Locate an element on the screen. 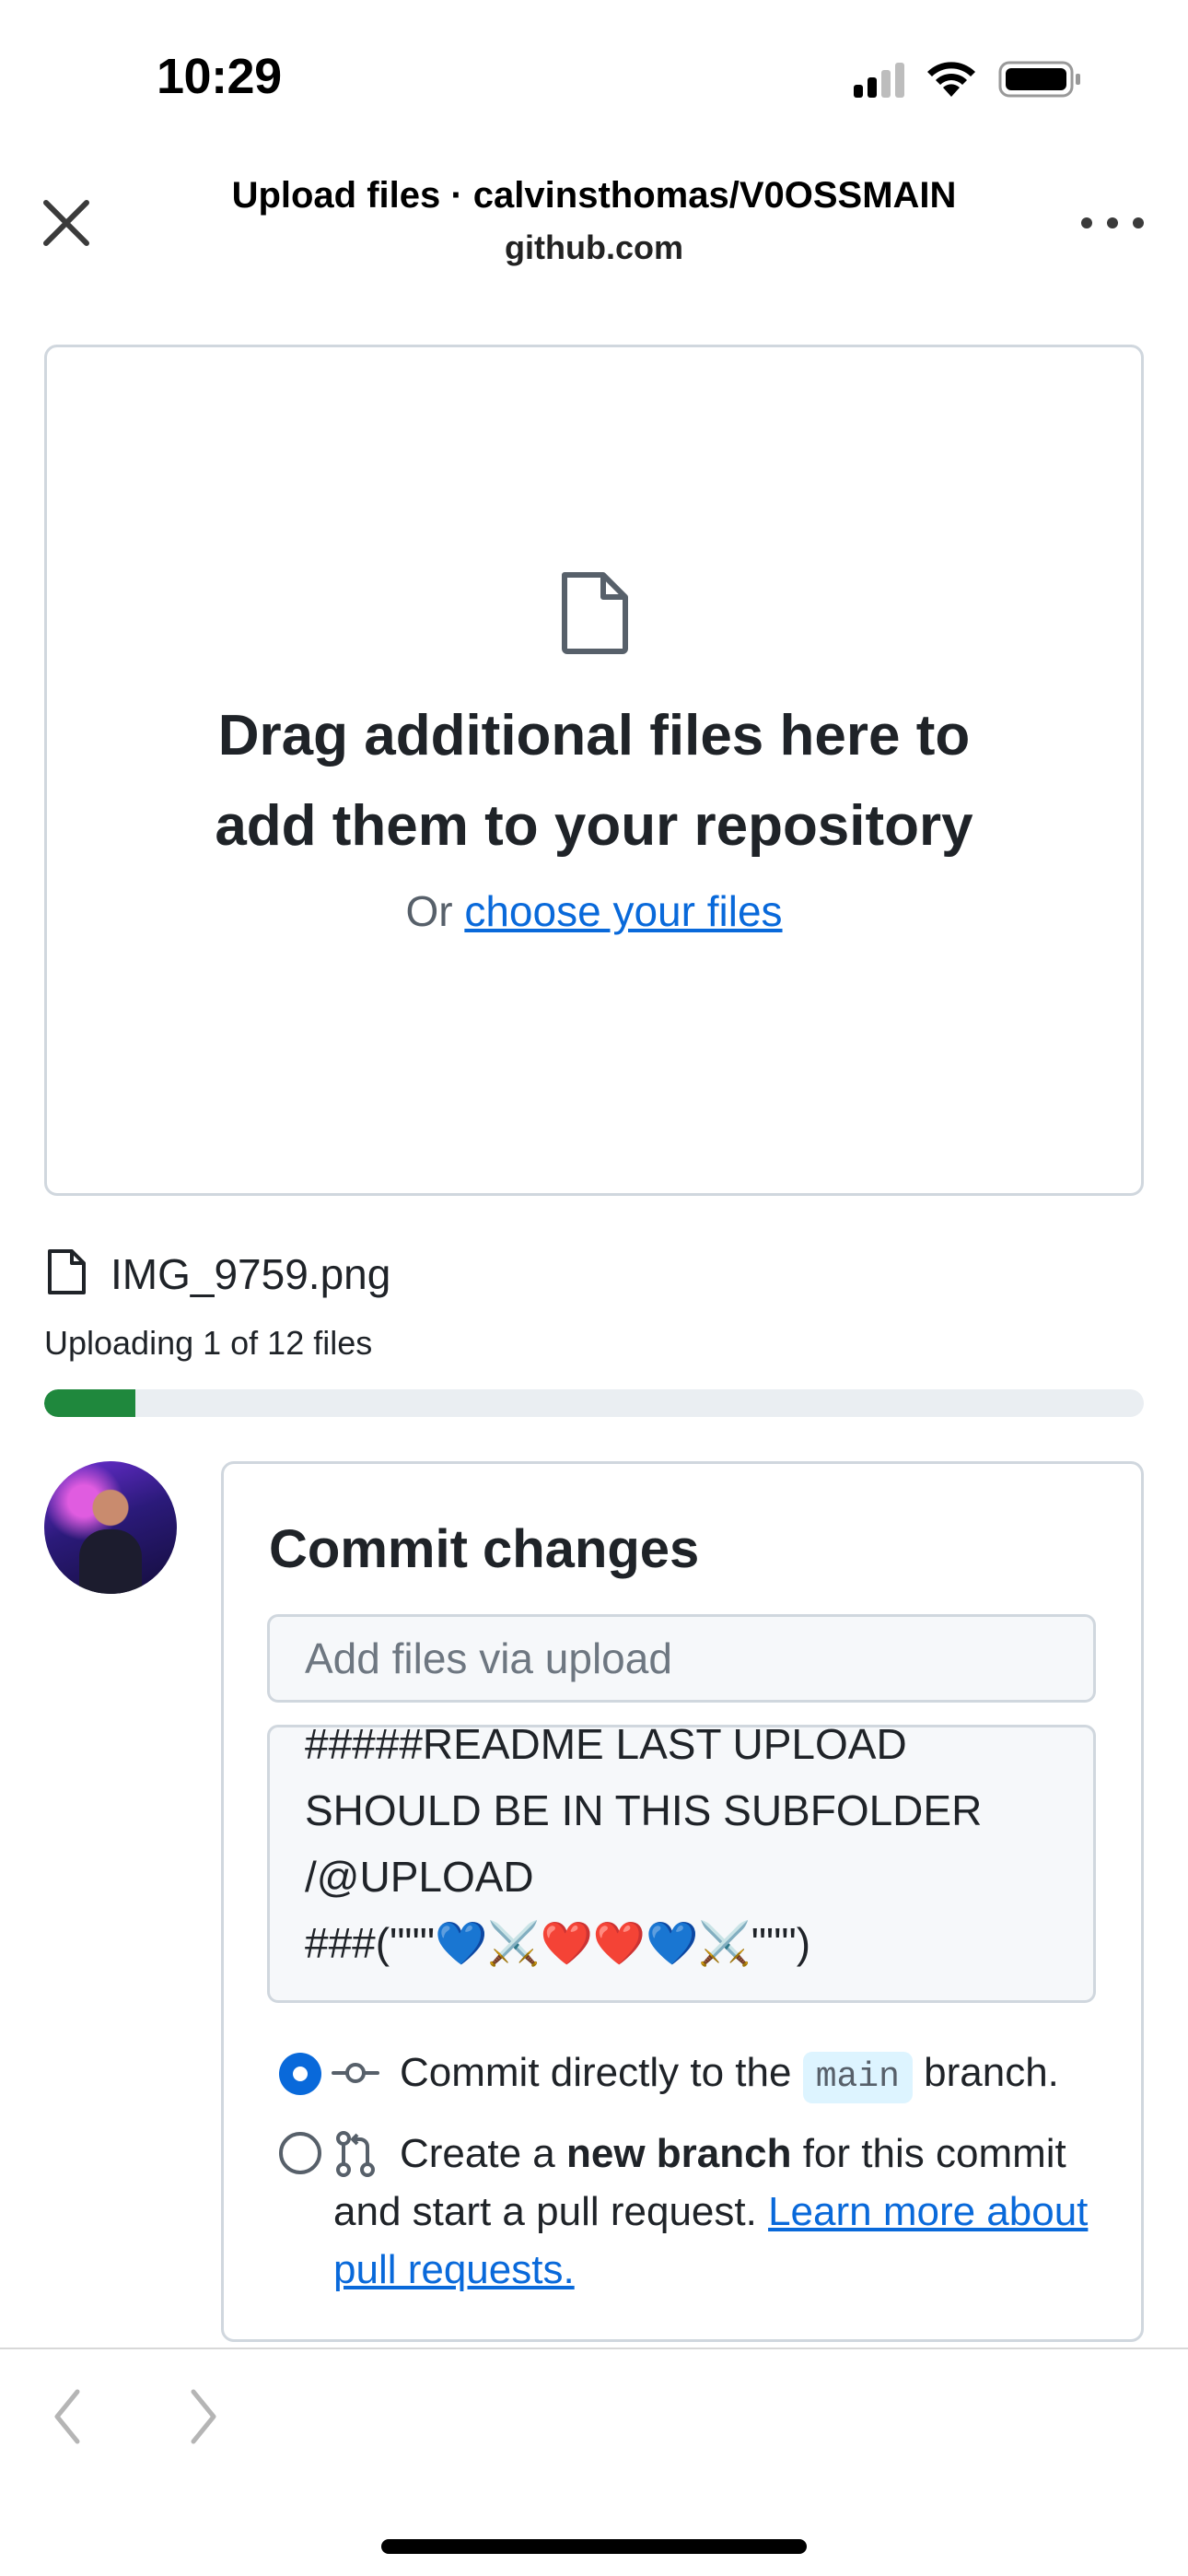 The width and height of the screenshot is (1188, 2576). commit-direct-prefix: Commit directly to the is located at coordinates (601, 2072).